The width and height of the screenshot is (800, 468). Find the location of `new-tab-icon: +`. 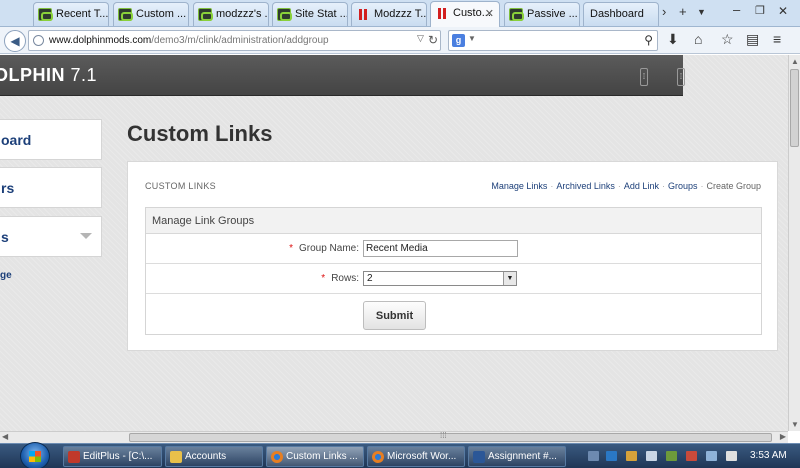

new-tab-icon: + is located at coordinates (683, 11).